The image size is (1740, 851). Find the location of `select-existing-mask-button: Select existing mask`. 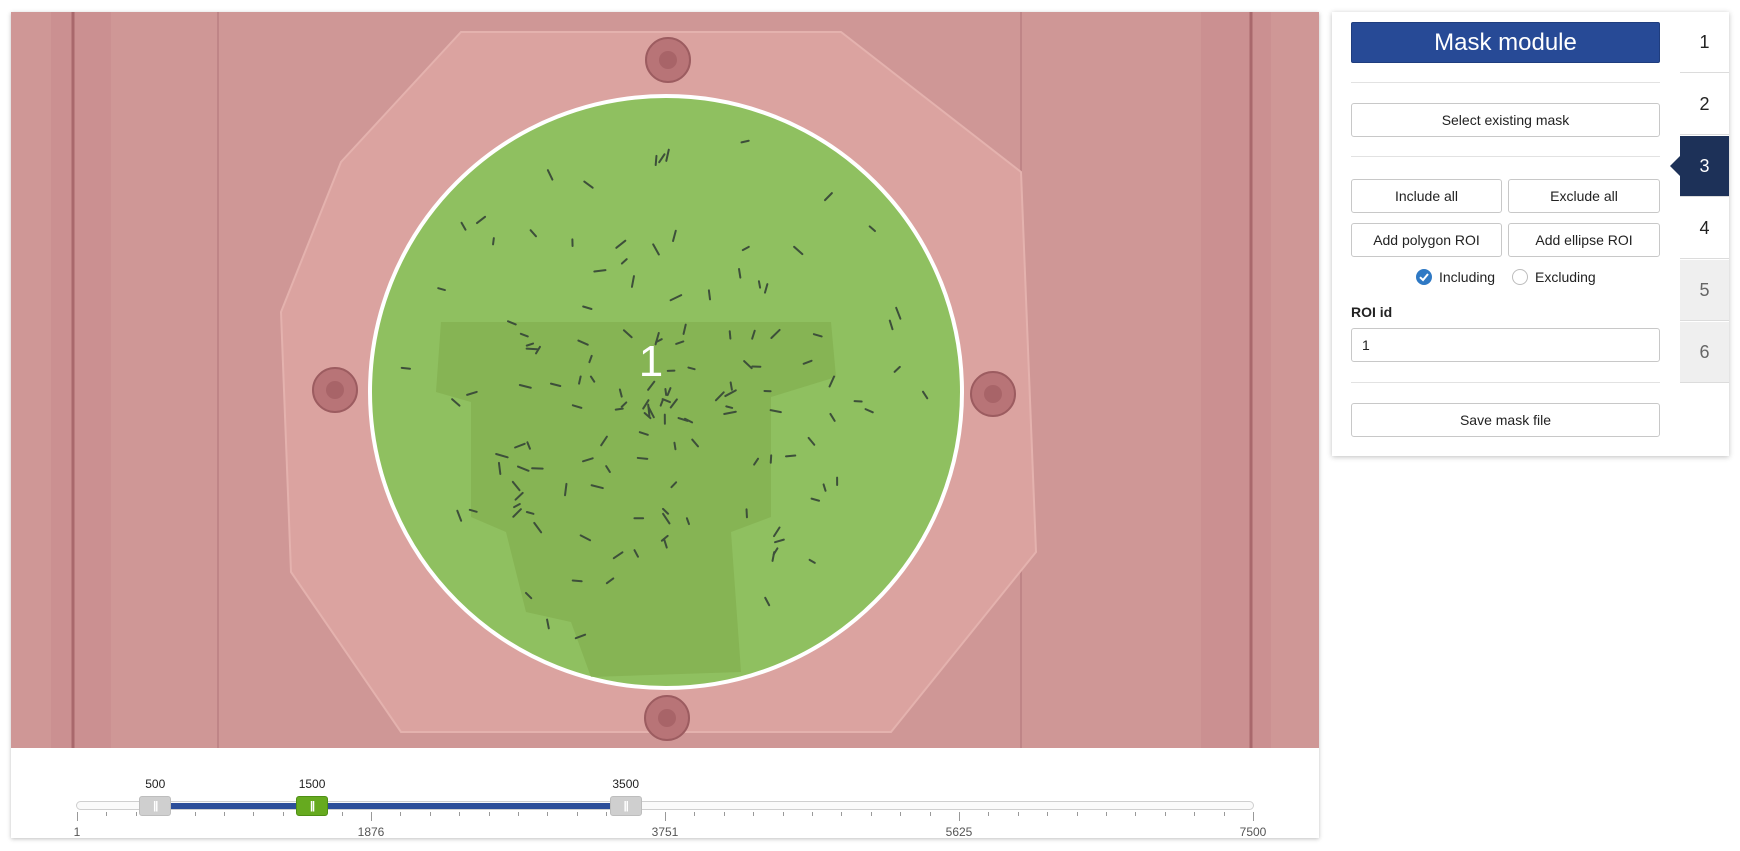

select-existing-mask-button: Select existing mask is located at coordinates (1505, 120).